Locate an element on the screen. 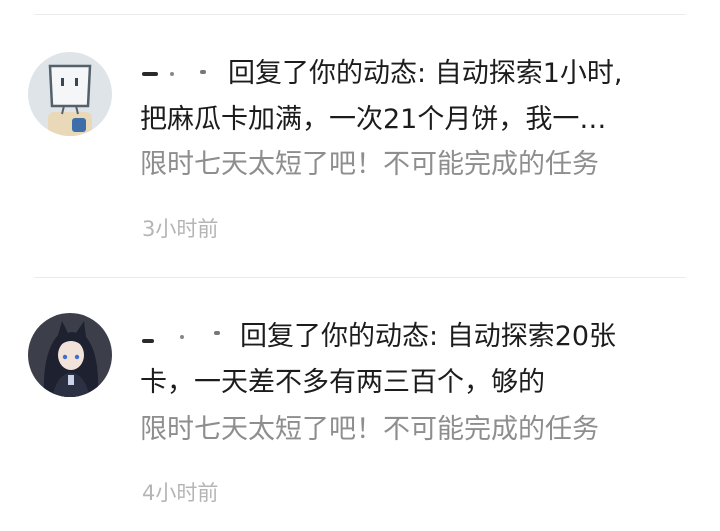  divider-middle is located at coordinates (360, 277).